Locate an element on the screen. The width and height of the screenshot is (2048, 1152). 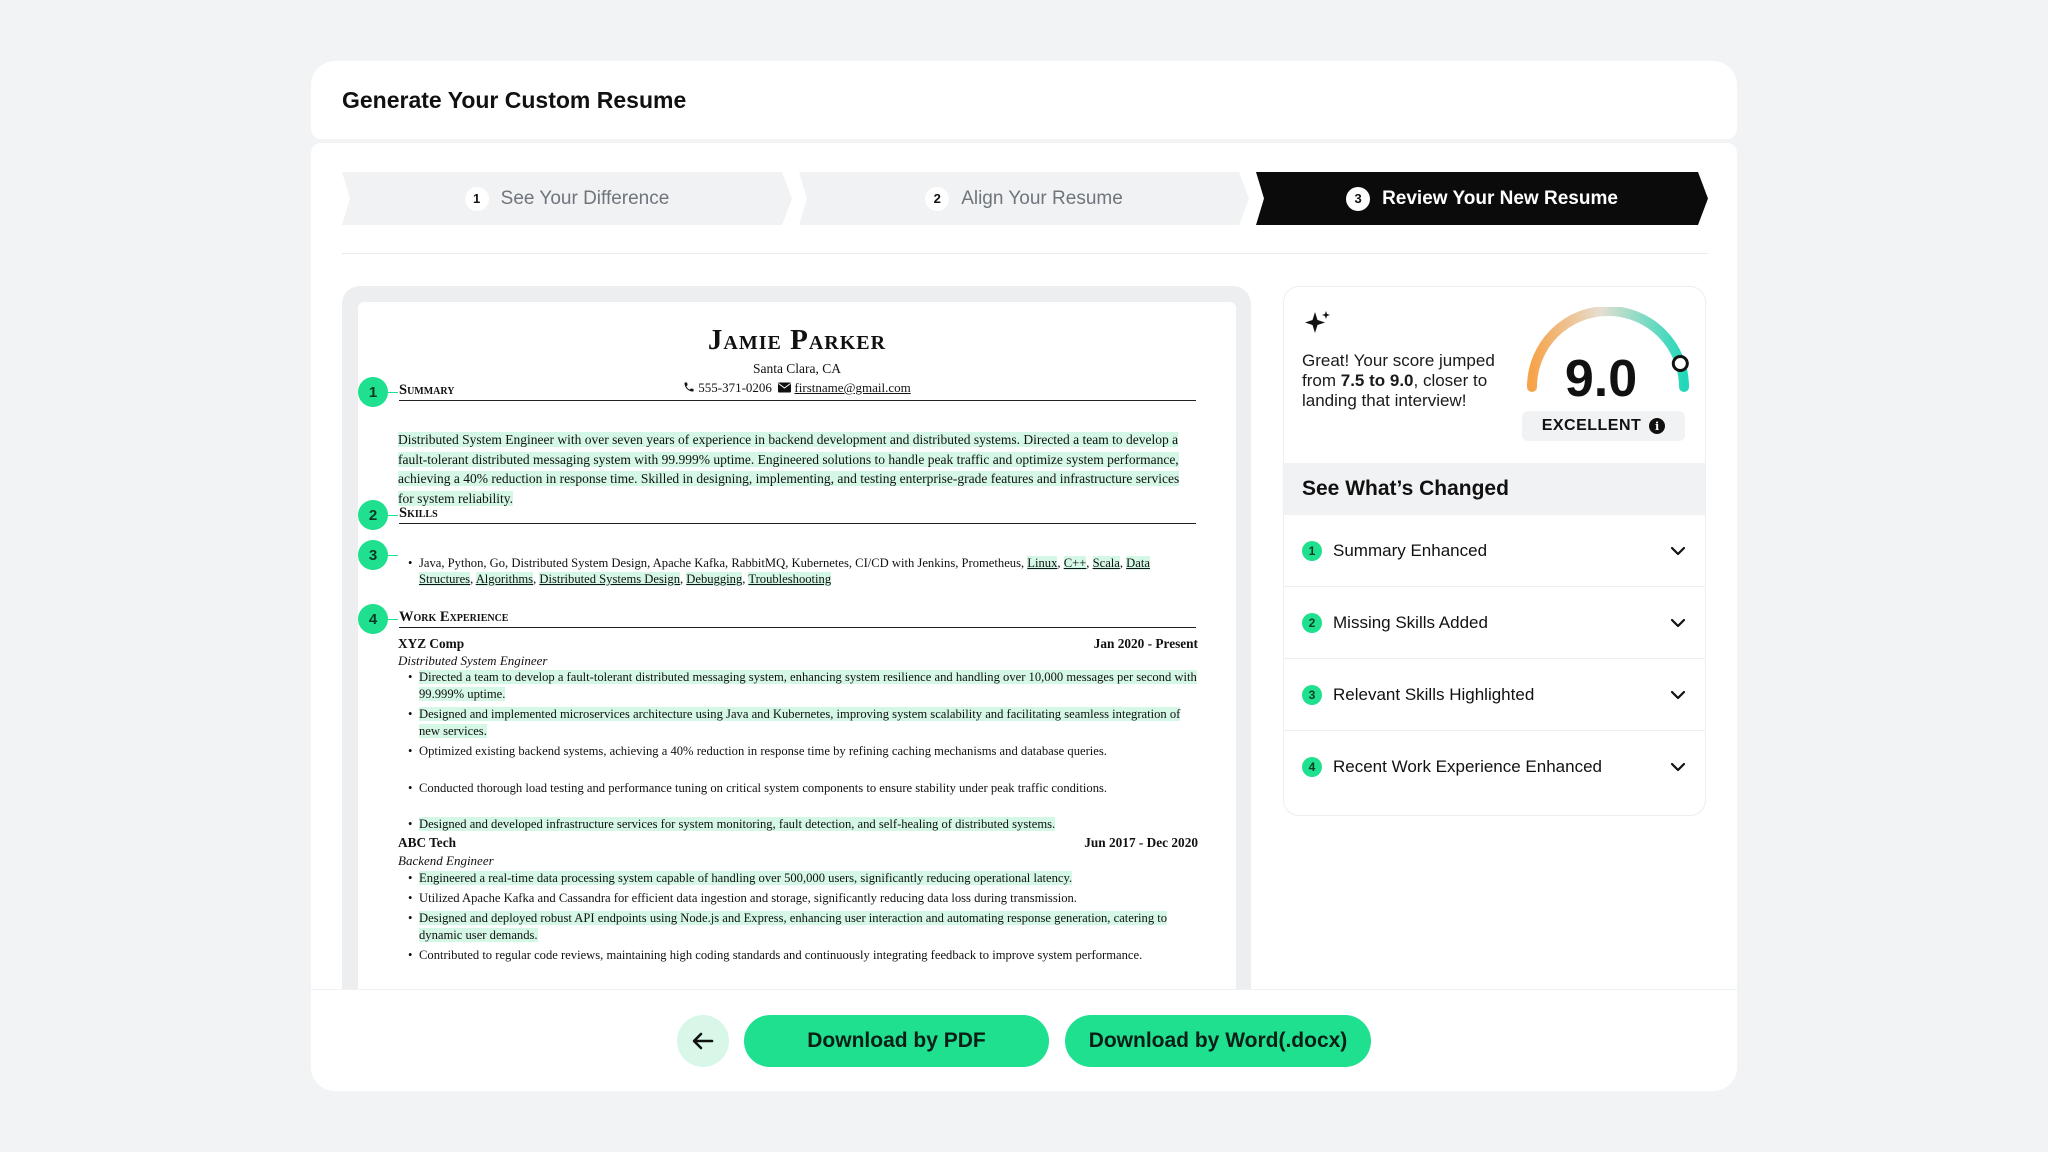
change-label: Missing Skills Added is located at coordinates (1410, 622).